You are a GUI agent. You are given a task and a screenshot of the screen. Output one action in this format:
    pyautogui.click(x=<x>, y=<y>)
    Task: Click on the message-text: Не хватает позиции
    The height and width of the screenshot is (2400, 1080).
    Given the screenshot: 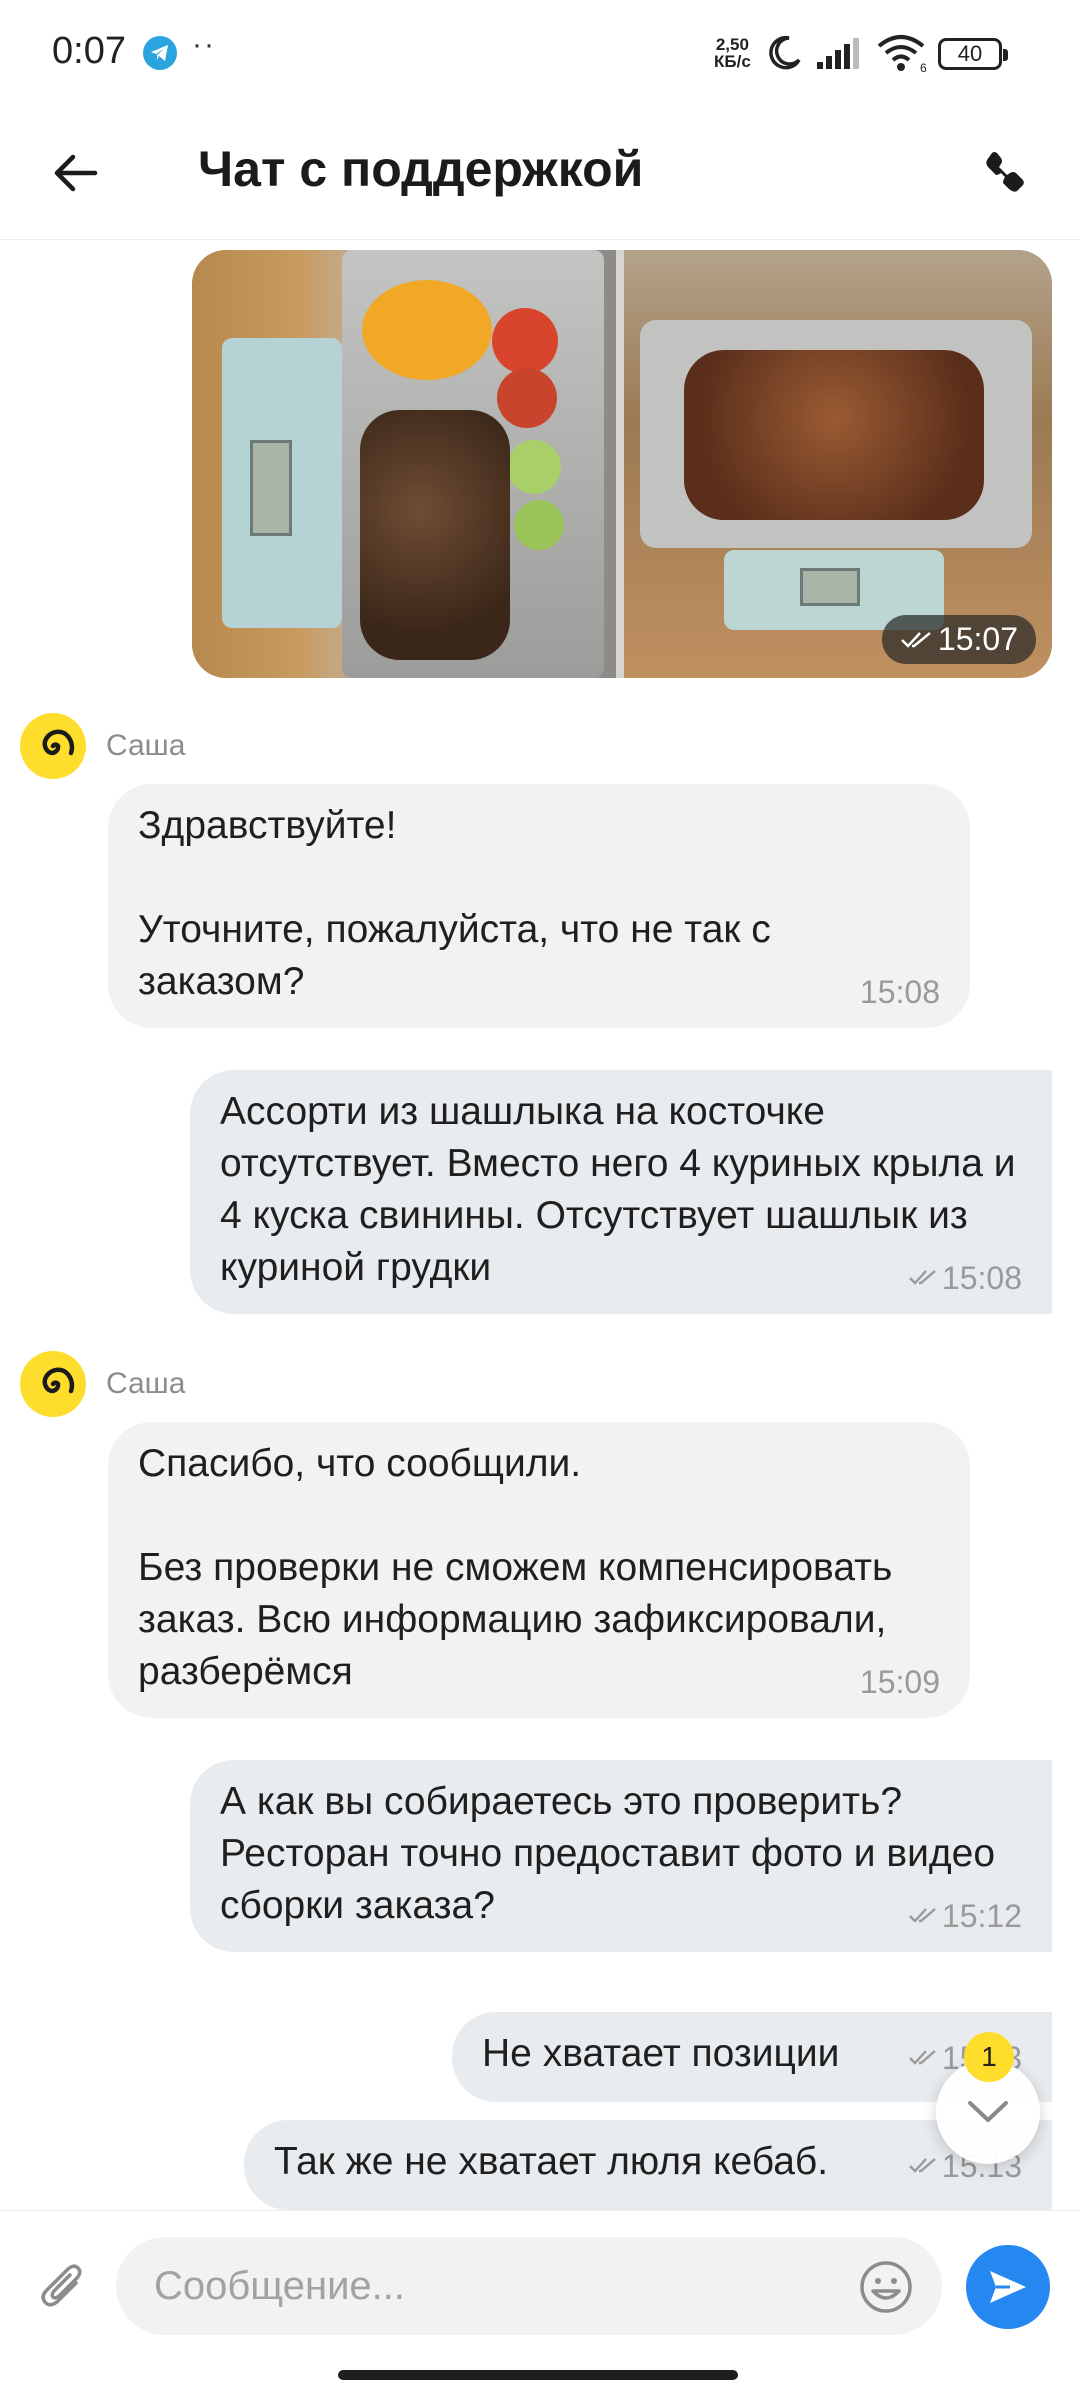 What is the action you would take?
    pyautogui.click(x=661, y=2053)
    